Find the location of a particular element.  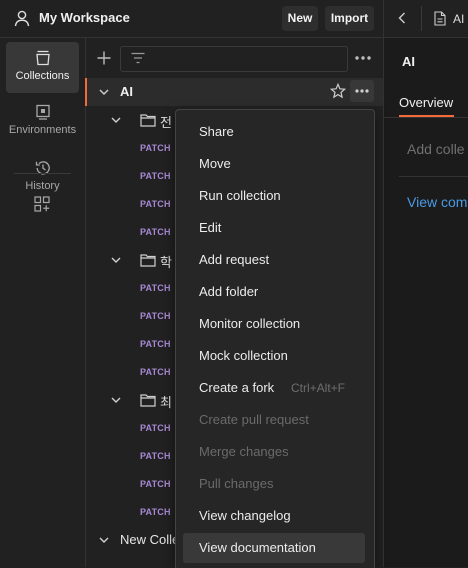

menu-item-move: Move is located at coordinates (274, 164).